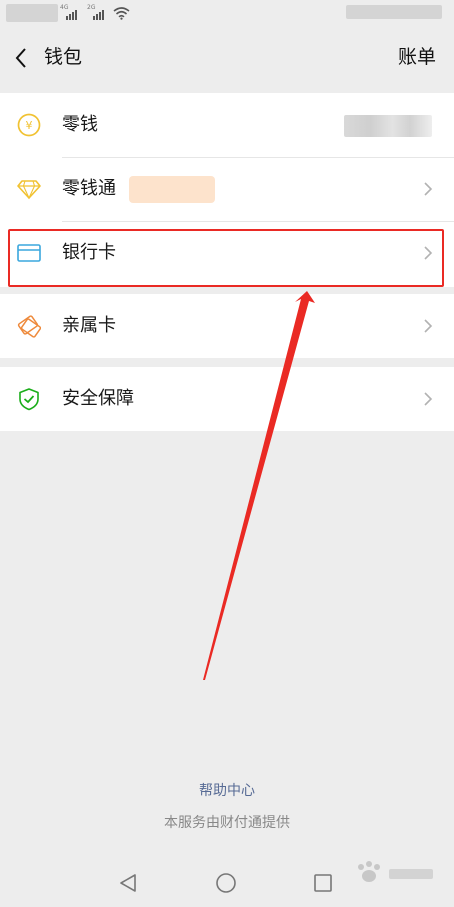  Describe the element at coordinates (98, 398) in the screenshot. I see `wallet-row-label: 安全保障` at that location.